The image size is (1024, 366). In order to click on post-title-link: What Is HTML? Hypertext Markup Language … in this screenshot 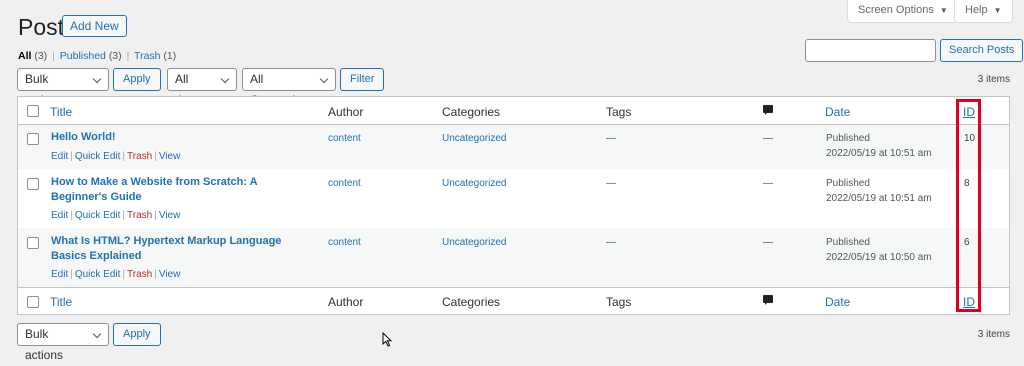, I will do `click(176, 249)`.